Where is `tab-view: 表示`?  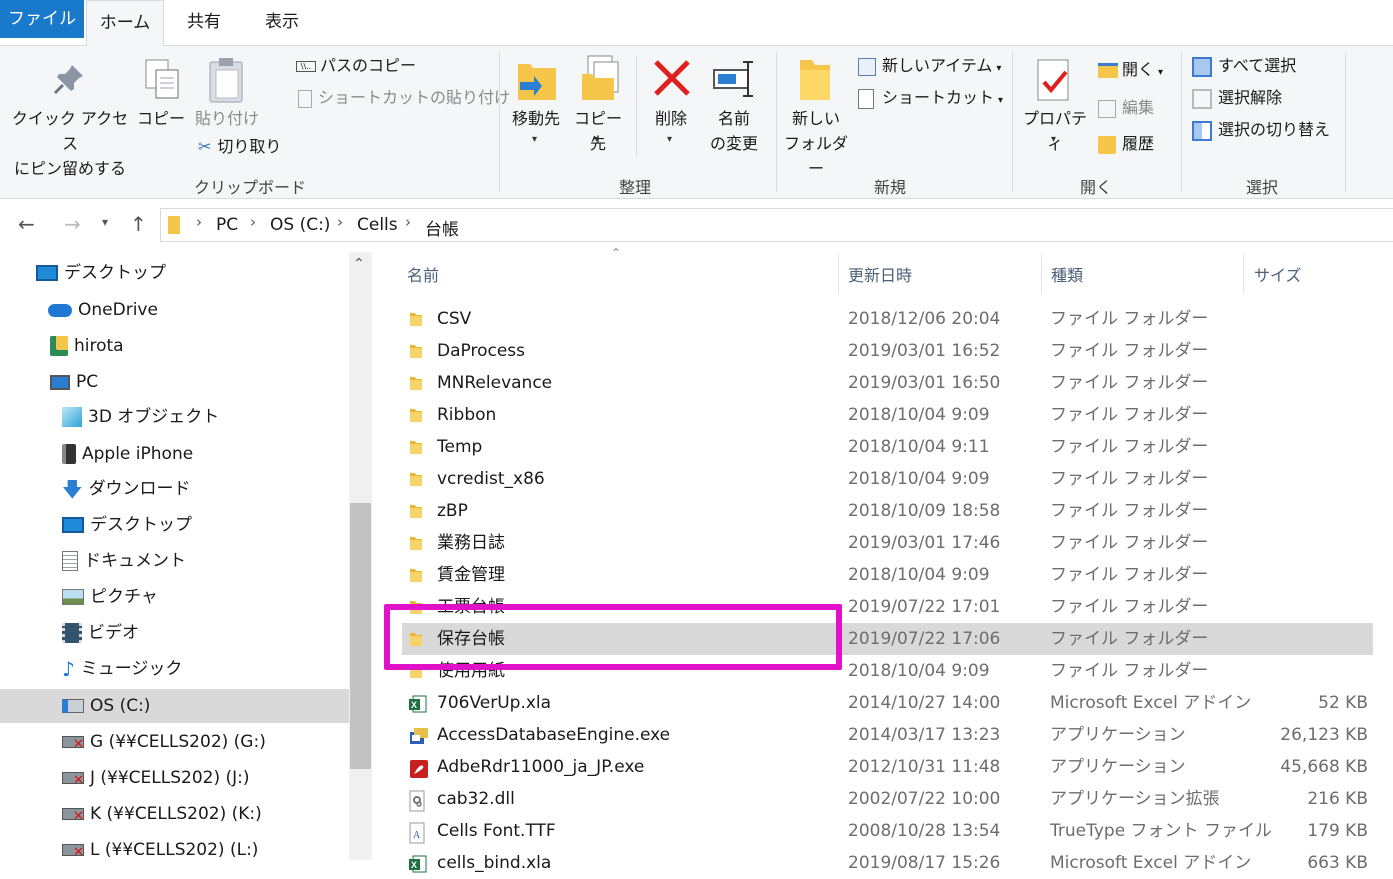 tab-view: 表示 is located at coordinates (282, 22).